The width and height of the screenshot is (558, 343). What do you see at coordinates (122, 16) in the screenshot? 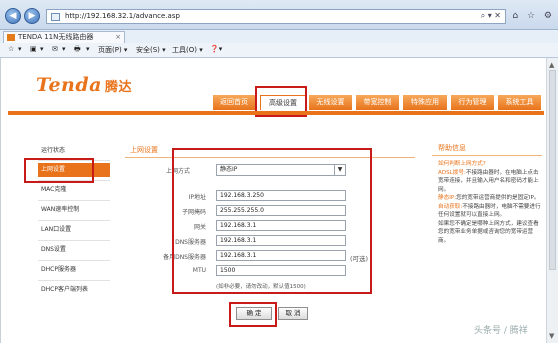
I see `url-text: http://192.168.32.1/advance.asp` at bounding box center [122, 16].